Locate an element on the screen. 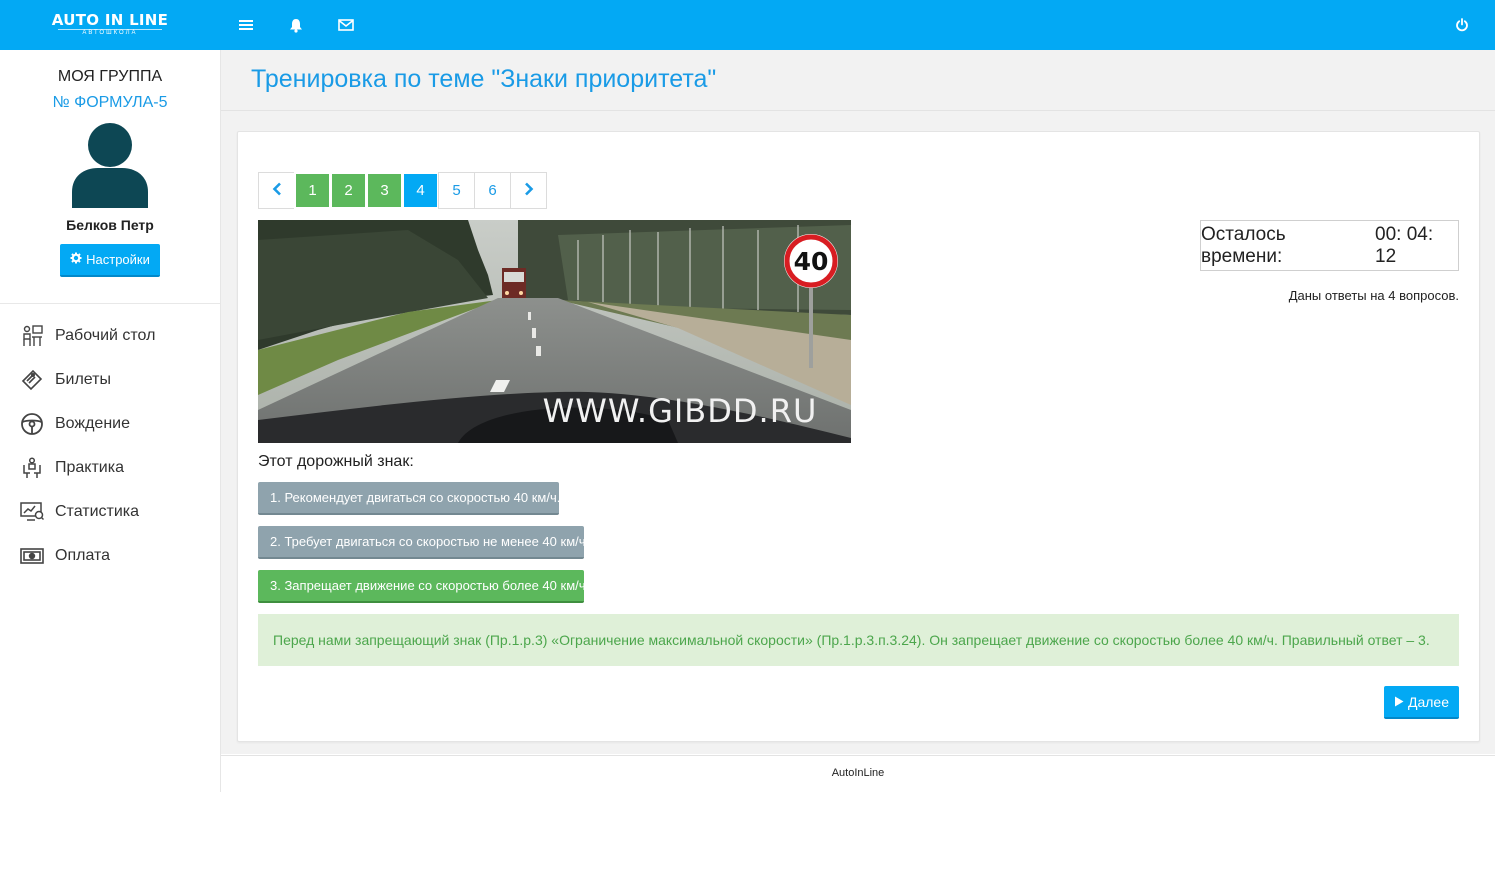  timer-label: Осталось времени: is located at coordinates (1243, 245).